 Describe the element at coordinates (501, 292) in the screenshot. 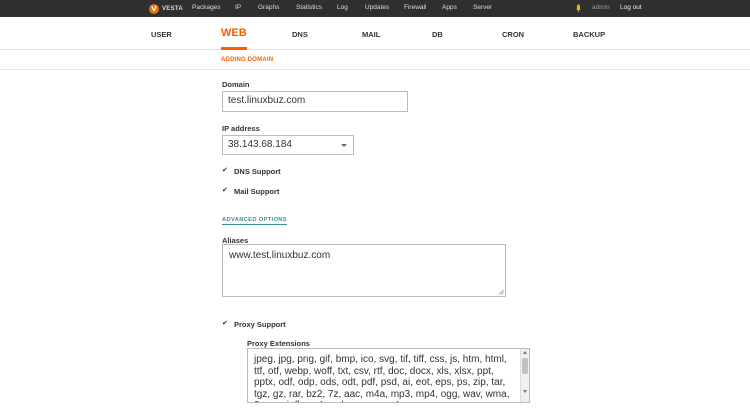

I see `resize-handle-icon` at that location.